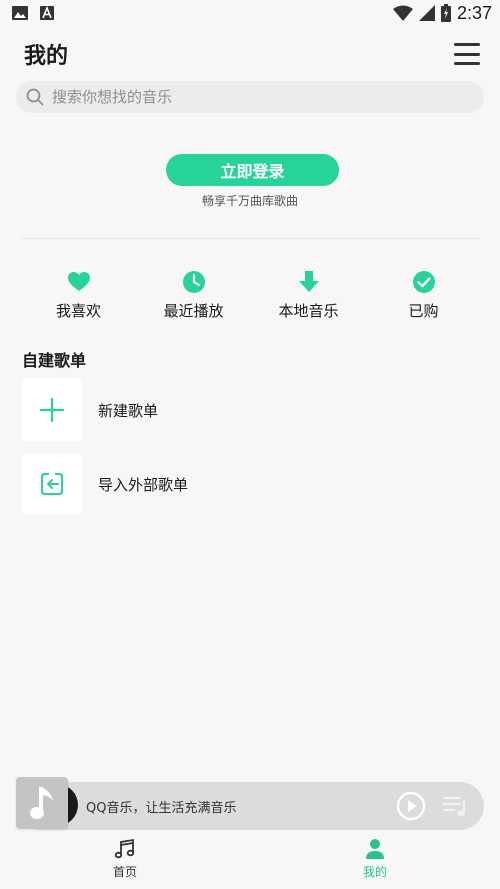 The image size is (500, 889). What do you see at coordinates (474, 12) in the screenshot?
I see `status-time: 2:37` at bounding box center [474, 12].